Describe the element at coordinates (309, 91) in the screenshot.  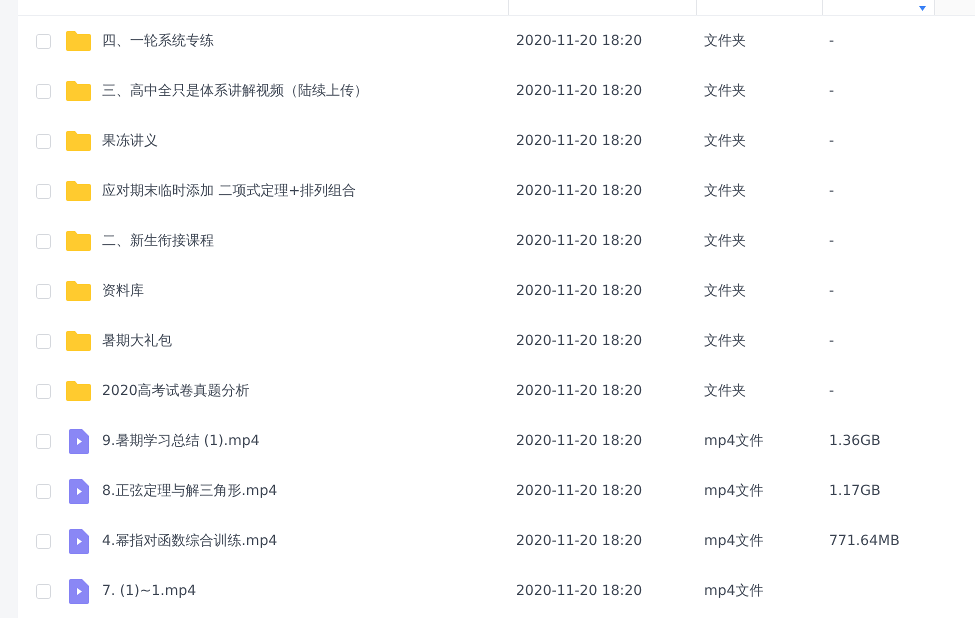
I see `file-name: 三、高中全只是体系讲解视频（陆续上传）` at that location.